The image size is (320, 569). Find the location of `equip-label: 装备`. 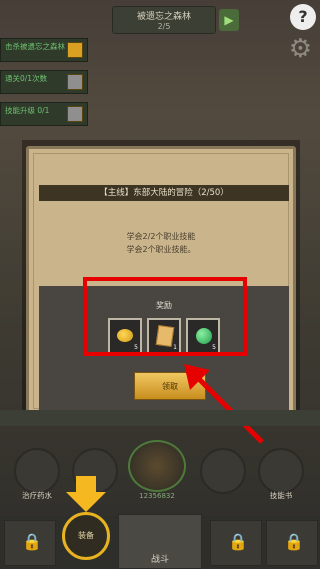

equip-label: 装备 is located at coordinates (86, 535).